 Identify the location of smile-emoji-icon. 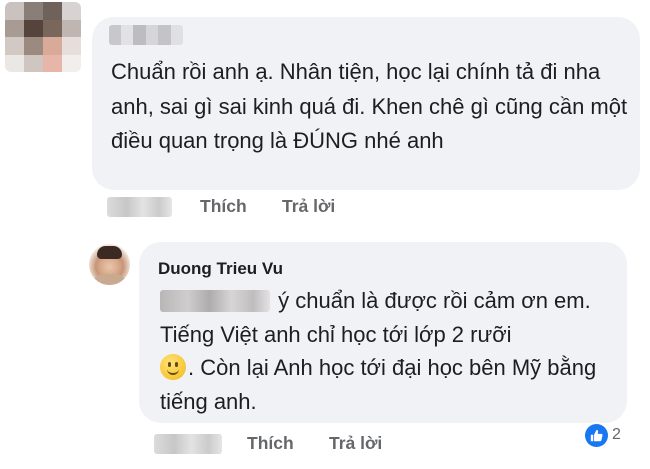
(173, 367).